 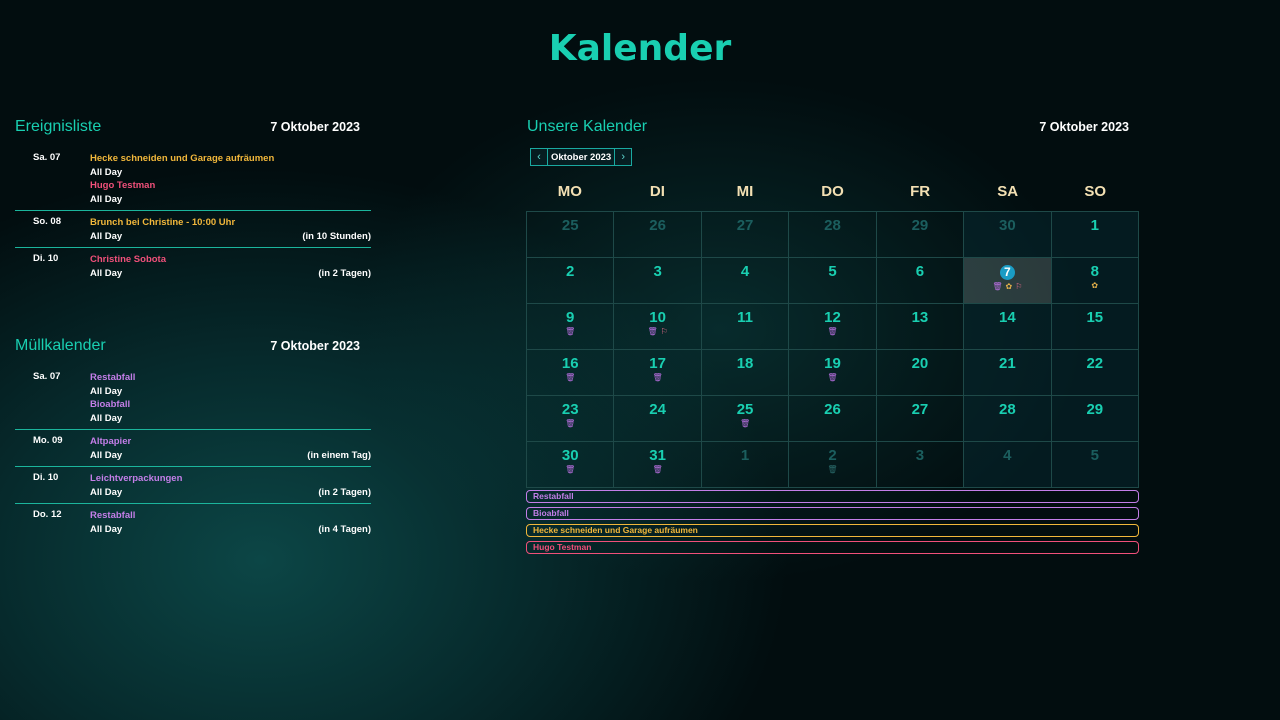 I want to click on list-day-label: Di. 10, so click(x=46, y=477).